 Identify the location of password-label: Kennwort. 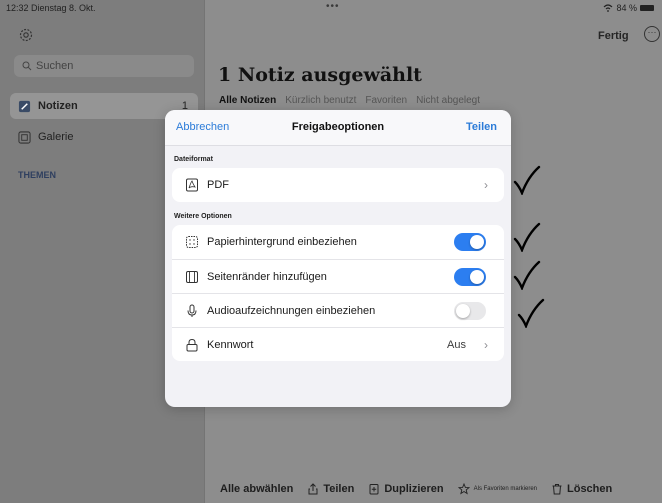
(230, 344).